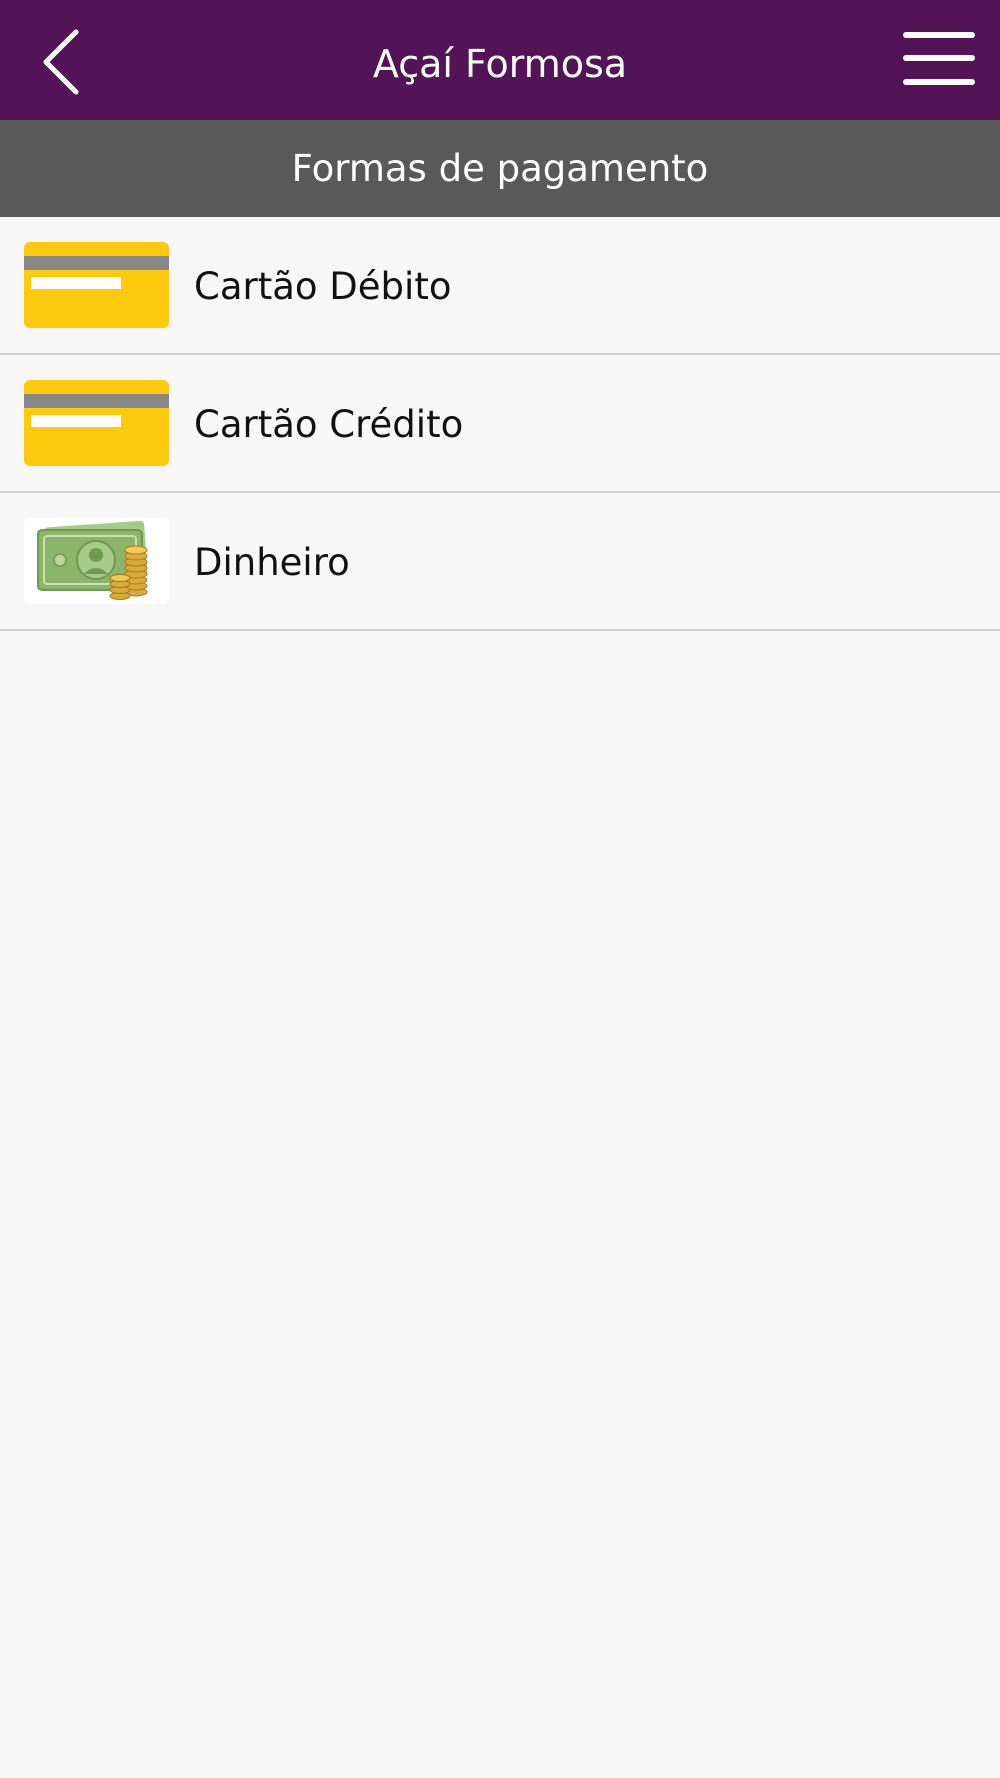 This screenshot has height=1778, width=1000. I want to click on payment-method-label: Cartão Débito, so click(323, 286).